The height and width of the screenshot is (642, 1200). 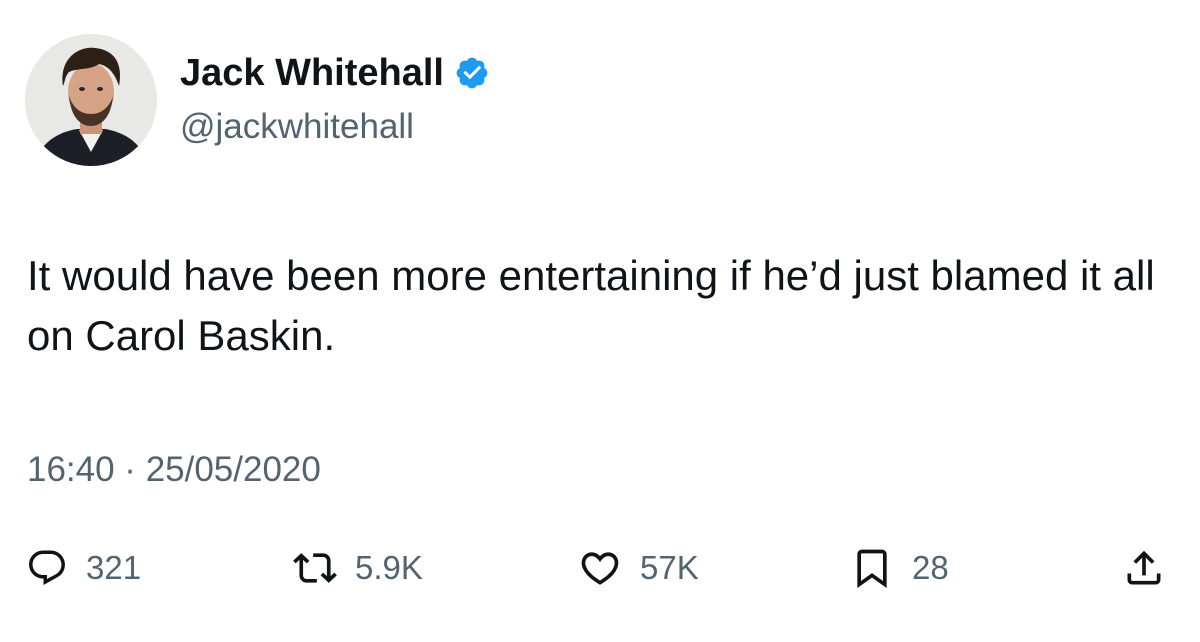 What do you see at coordinates (114, 567) in the screenshot?
I see `reply-count: 321` at bounding box center [114, 567].